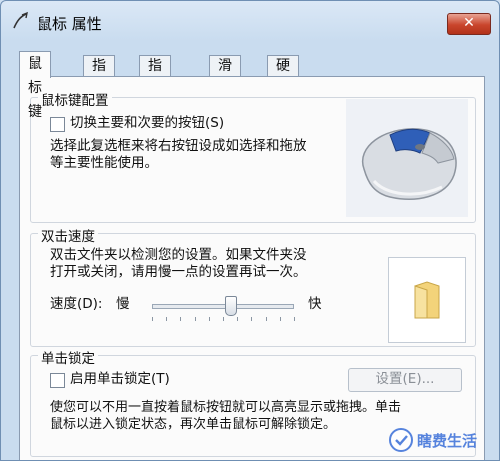  I want to click on tab-hardware: 硬件, so click(283, 75).